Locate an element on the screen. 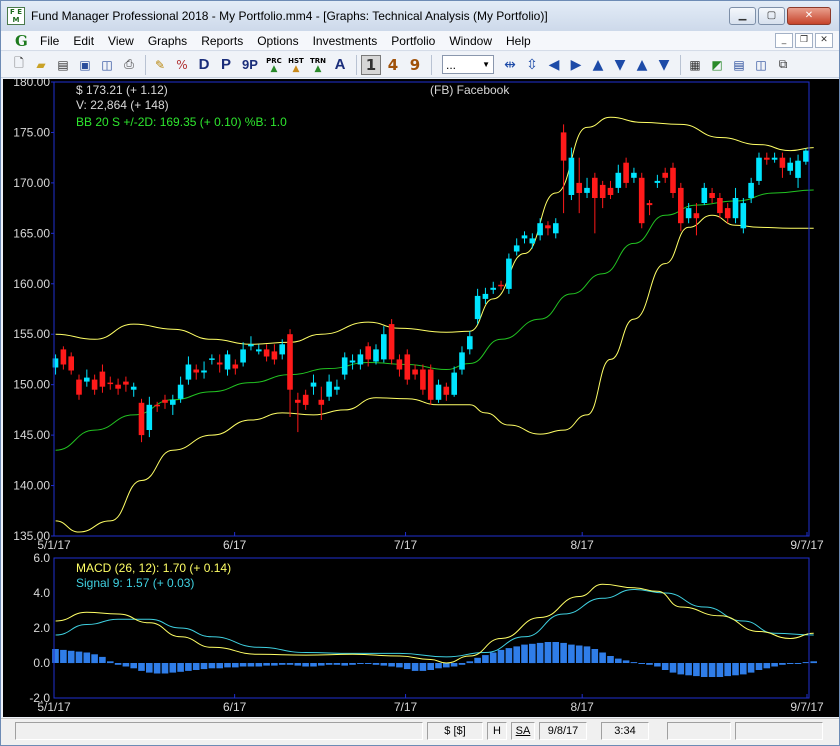  period-9-button: 9 is located at coordinates (415, 65).